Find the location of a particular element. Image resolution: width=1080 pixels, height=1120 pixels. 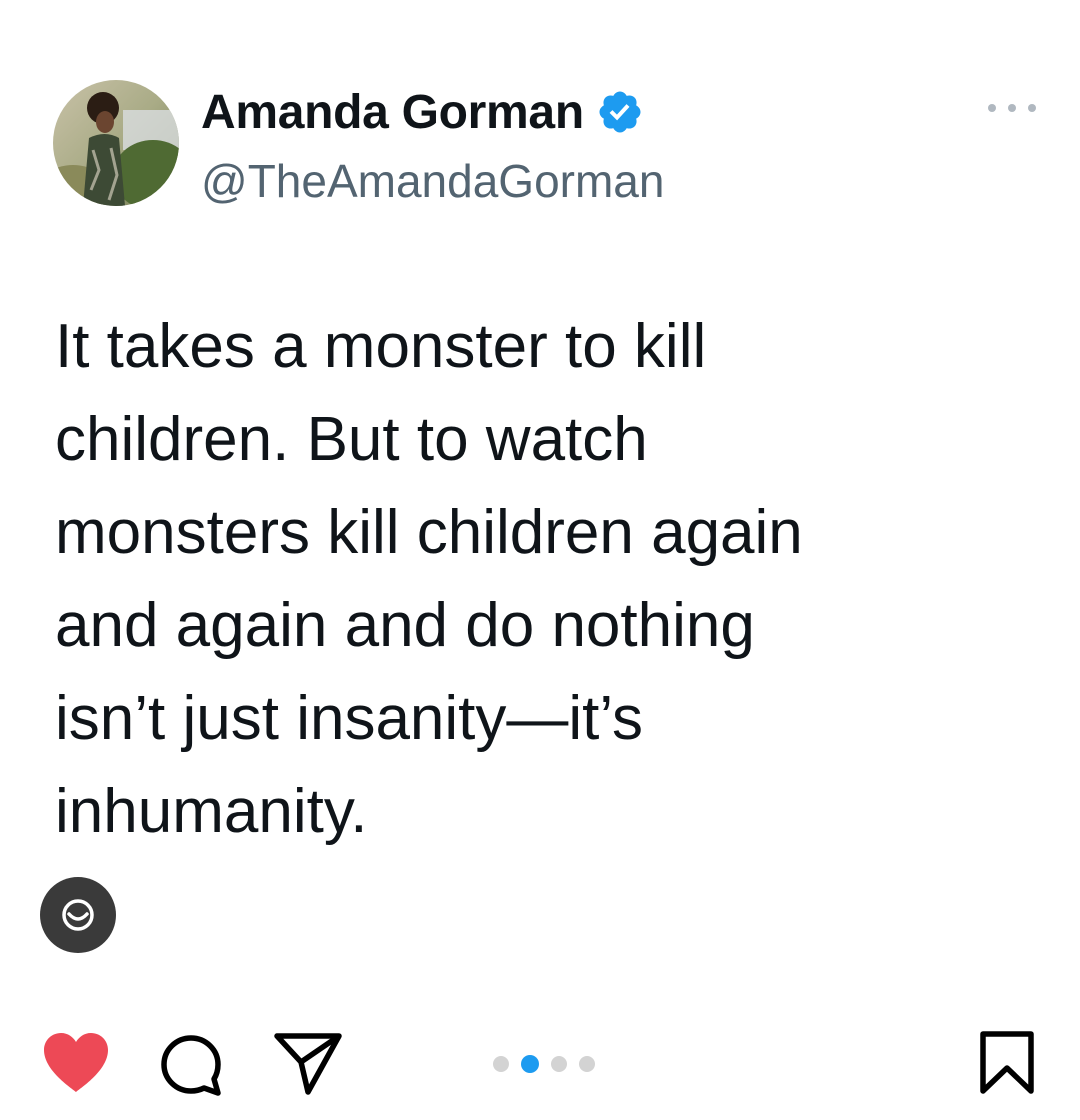

carousel-dot-active is located at coordinates (530, 1064).